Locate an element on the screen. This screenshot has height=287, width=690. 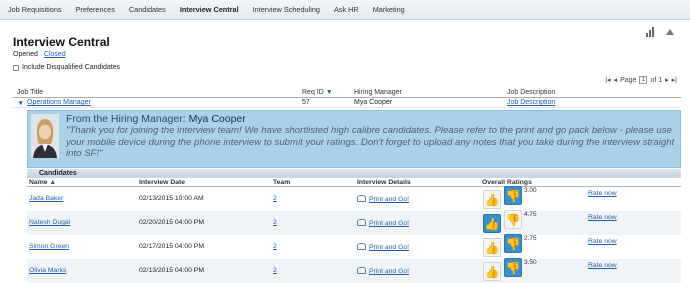
first-page-icon: |◂ is located at coordinates (607, 80).